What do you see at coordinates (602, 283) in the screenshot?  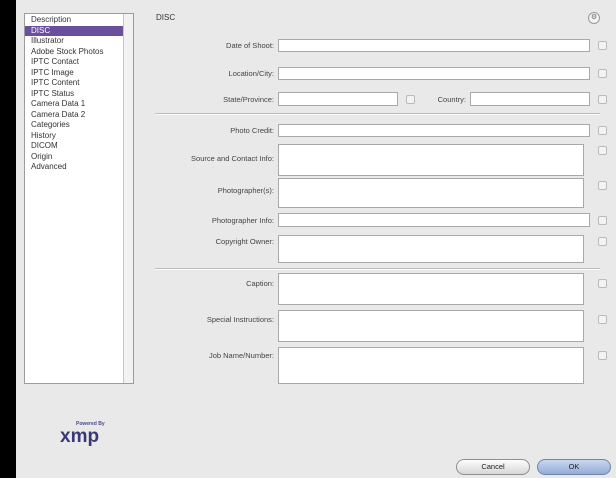 I see `caption-menu-icon` at bounding box center [602, 283].